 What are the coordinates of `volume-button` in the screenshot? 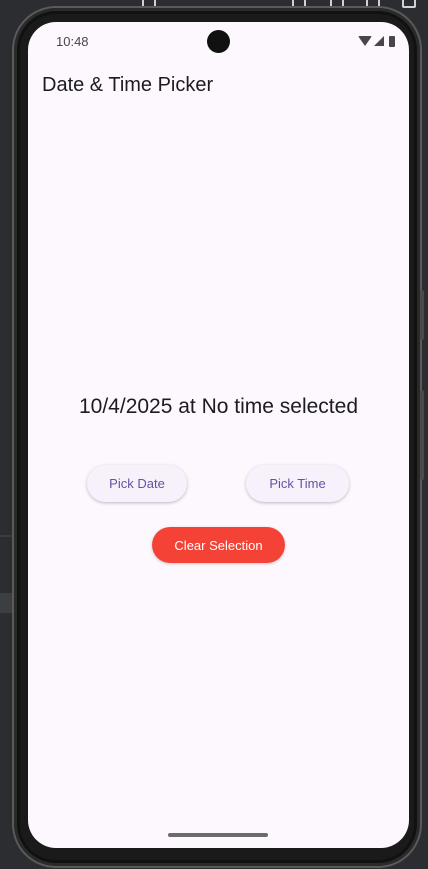 It's located at (422, 315).